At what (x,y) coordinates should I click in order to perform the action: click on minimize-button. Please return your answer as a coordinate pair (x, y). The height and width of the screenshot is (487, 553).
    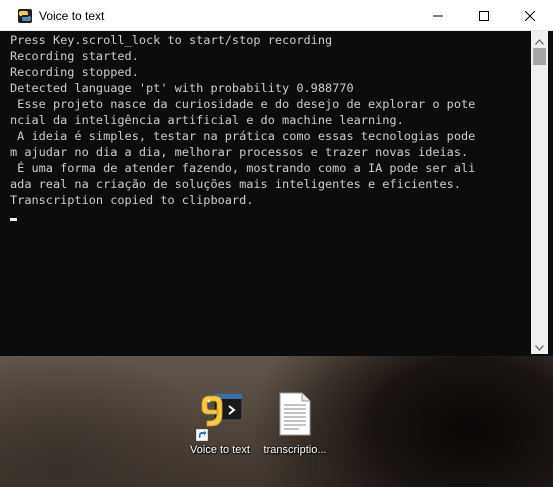
    Looking at the image, I should click on (438, 15).